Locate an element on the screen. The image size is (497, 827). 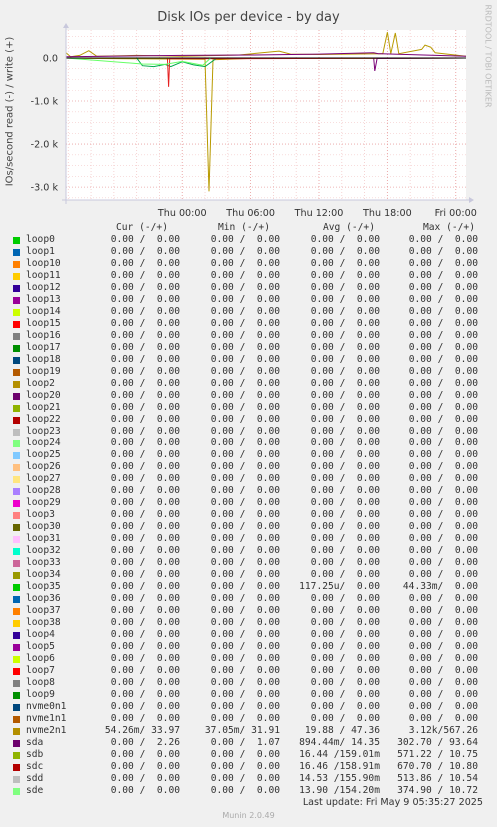
legend-device-name: loop11 is located at coordinates (43, 275).